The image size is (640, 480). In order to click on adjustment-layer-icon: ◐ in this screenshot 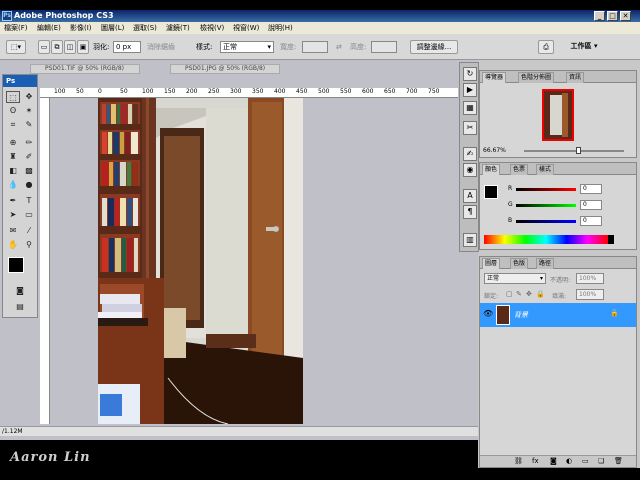, I will do `click(569, 461)`.